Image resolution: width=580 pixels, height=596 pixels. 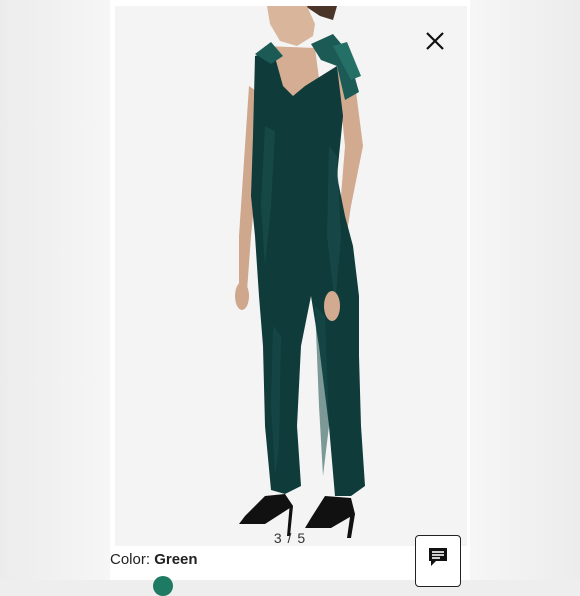 I want to click on color-label: Color:, so click(x=130, y=559).